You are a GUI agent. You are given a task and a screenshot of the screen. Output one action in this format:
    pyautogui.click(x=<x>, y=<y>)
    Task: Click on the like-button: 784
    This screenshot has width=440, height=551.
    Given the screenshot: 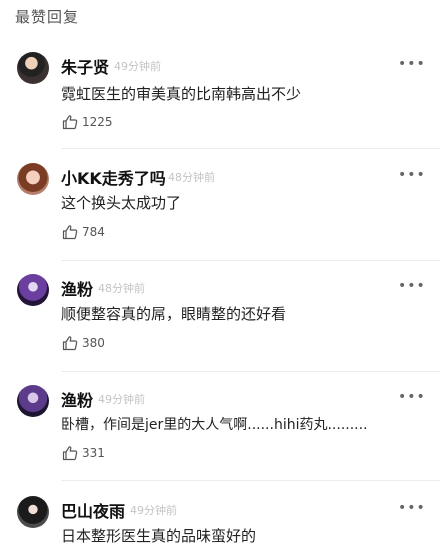 What is the action you would take?
    pyautogui.click(x=83, y=232)
    